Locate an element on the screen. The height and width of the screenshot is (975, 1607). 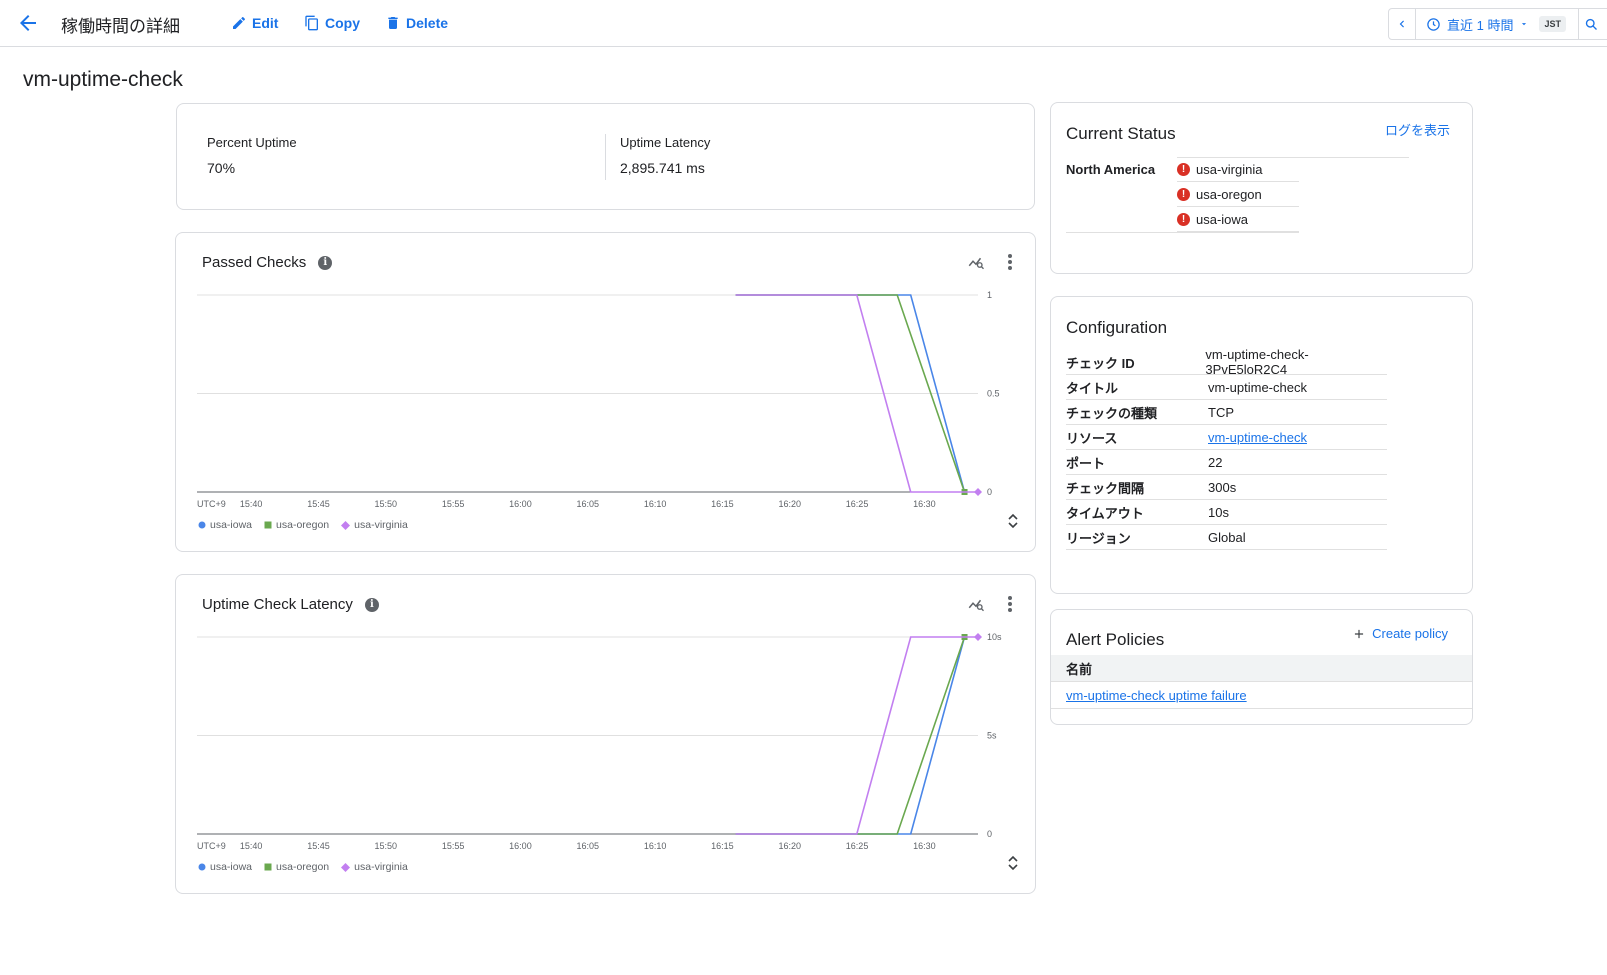
percent-uptime-label: Percent Uptime is located at coordinates (252, 142).